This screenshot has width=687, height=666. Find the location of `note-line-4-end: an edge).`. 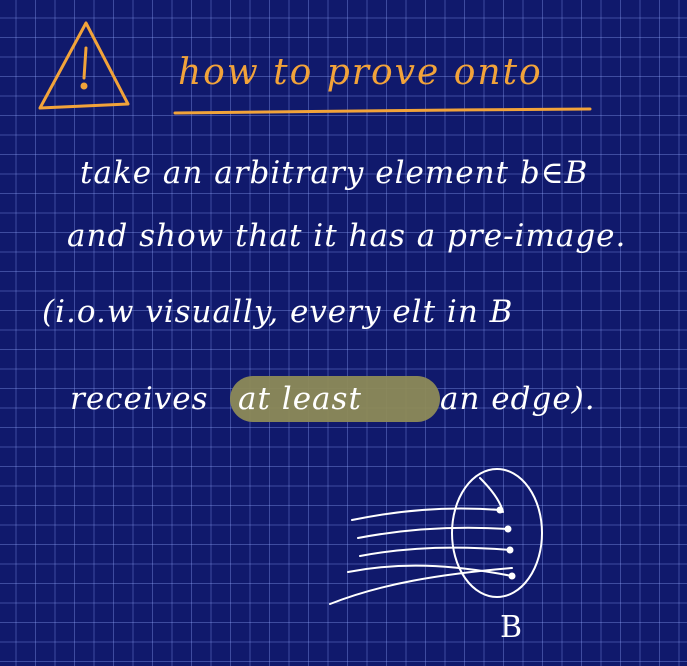

note-line-4-end: an edge). is located at coordinates (518, 399).